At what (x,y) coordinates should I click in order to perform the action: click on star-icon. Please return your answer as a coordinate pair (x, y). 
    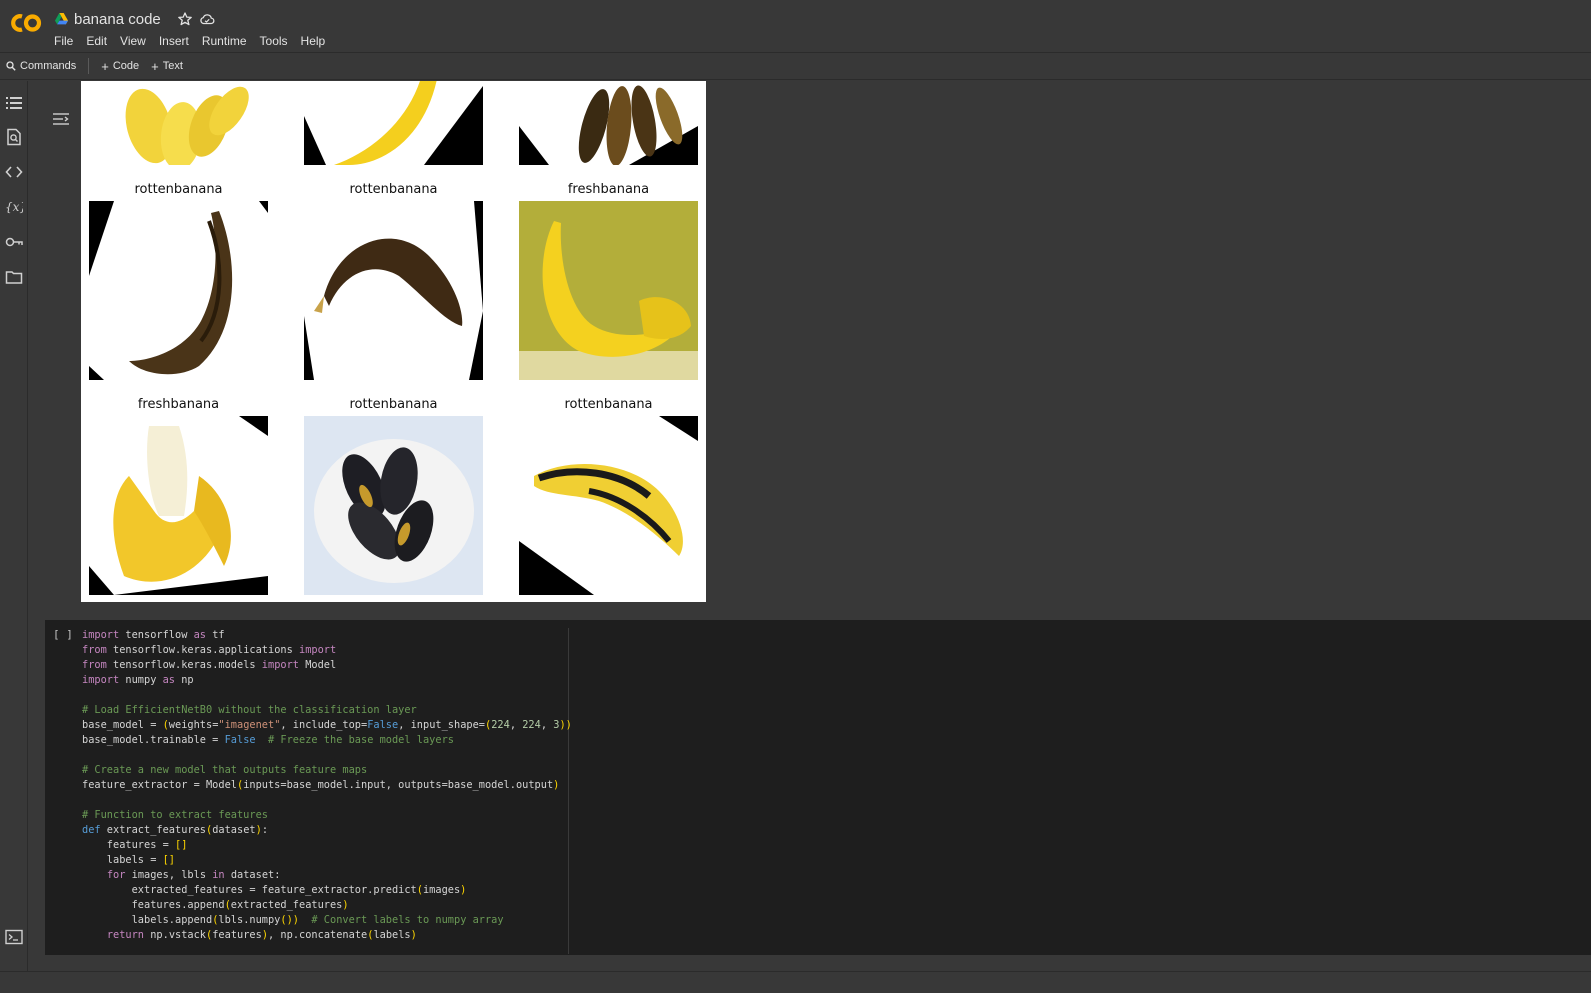
    Looking at the image, I should click on (185, 19).